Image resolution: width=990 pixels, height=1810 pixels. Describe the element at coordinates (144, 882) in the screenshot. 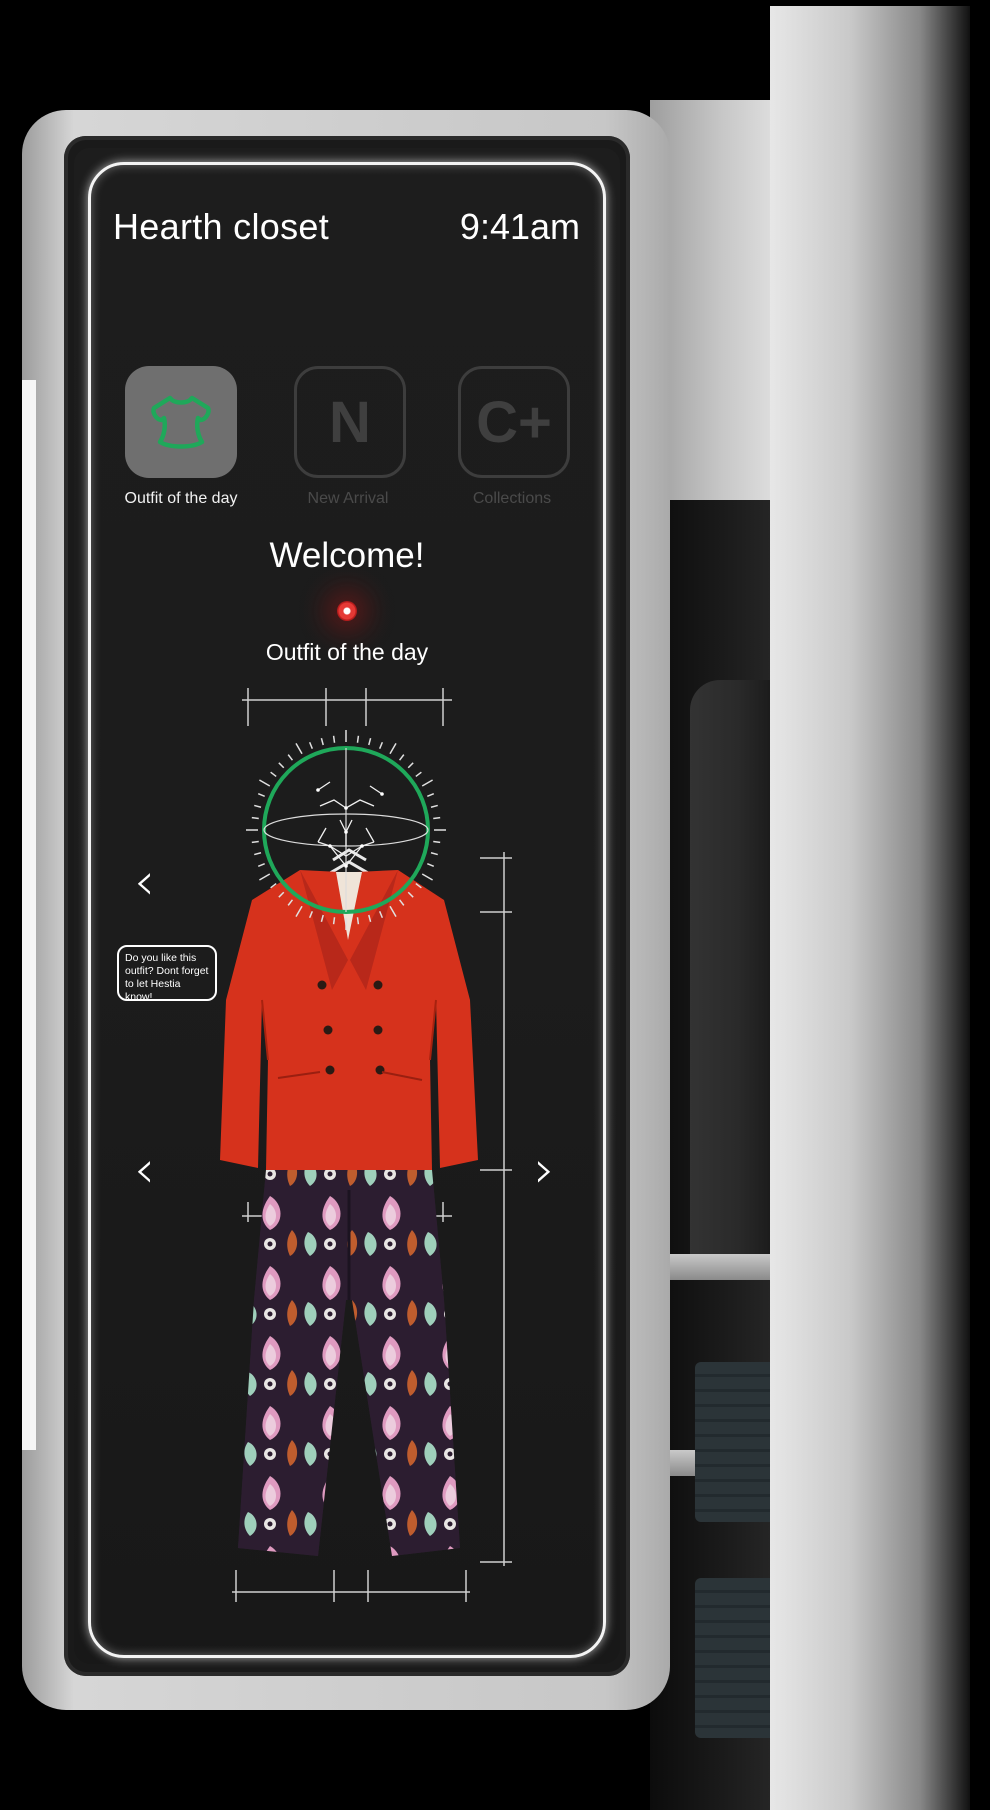

I see `previous-top-arrow: ‹` at that location.